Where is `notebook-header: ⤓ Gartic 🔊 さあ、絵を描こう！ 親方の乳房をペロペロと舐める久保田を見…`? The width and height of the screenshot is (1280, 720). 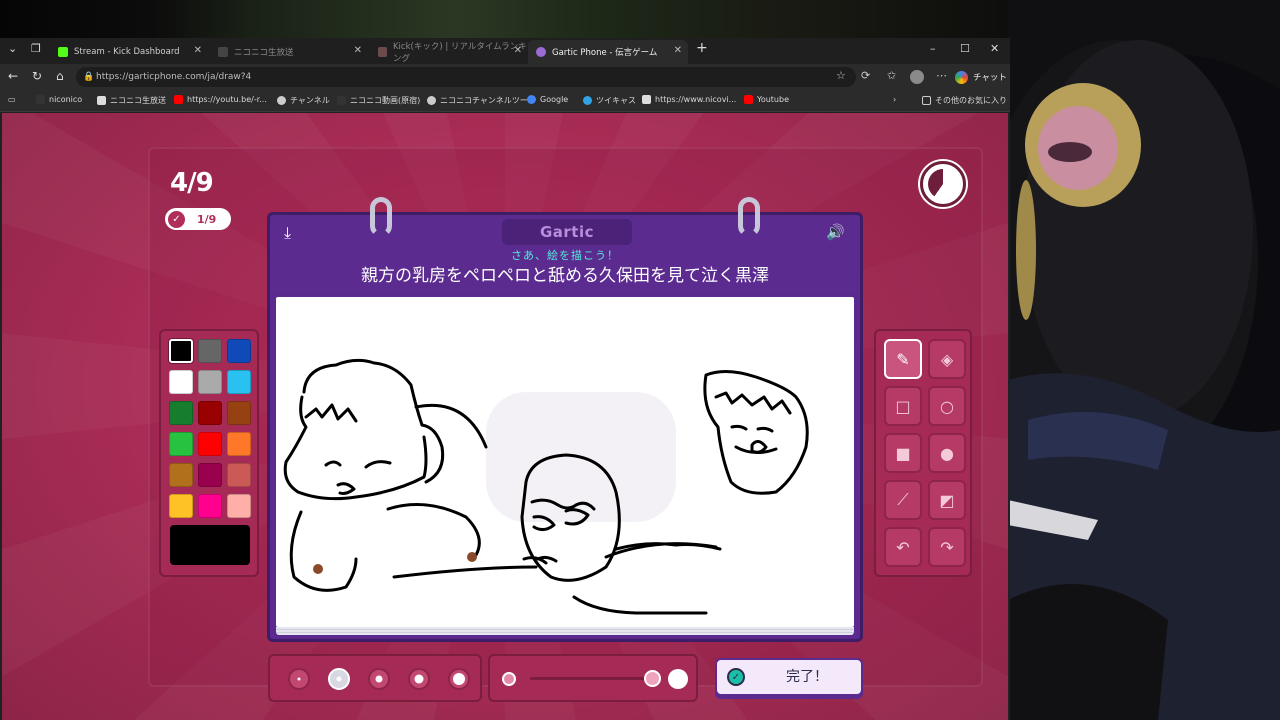 notebook-header: ⤓ Gartic 🔊 さあ、絵を描こう！ 親方の乳房をペロペロと舐める久保田を見… is located at coordinates (565, 254).